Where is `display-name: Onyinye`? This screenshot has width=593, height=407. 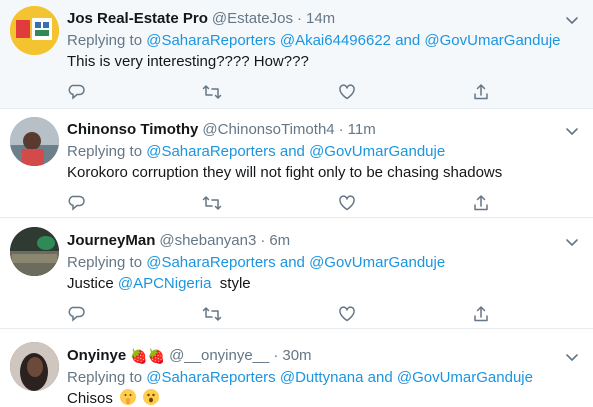 display-name: Onyinye is located at coordinates (96, 356).